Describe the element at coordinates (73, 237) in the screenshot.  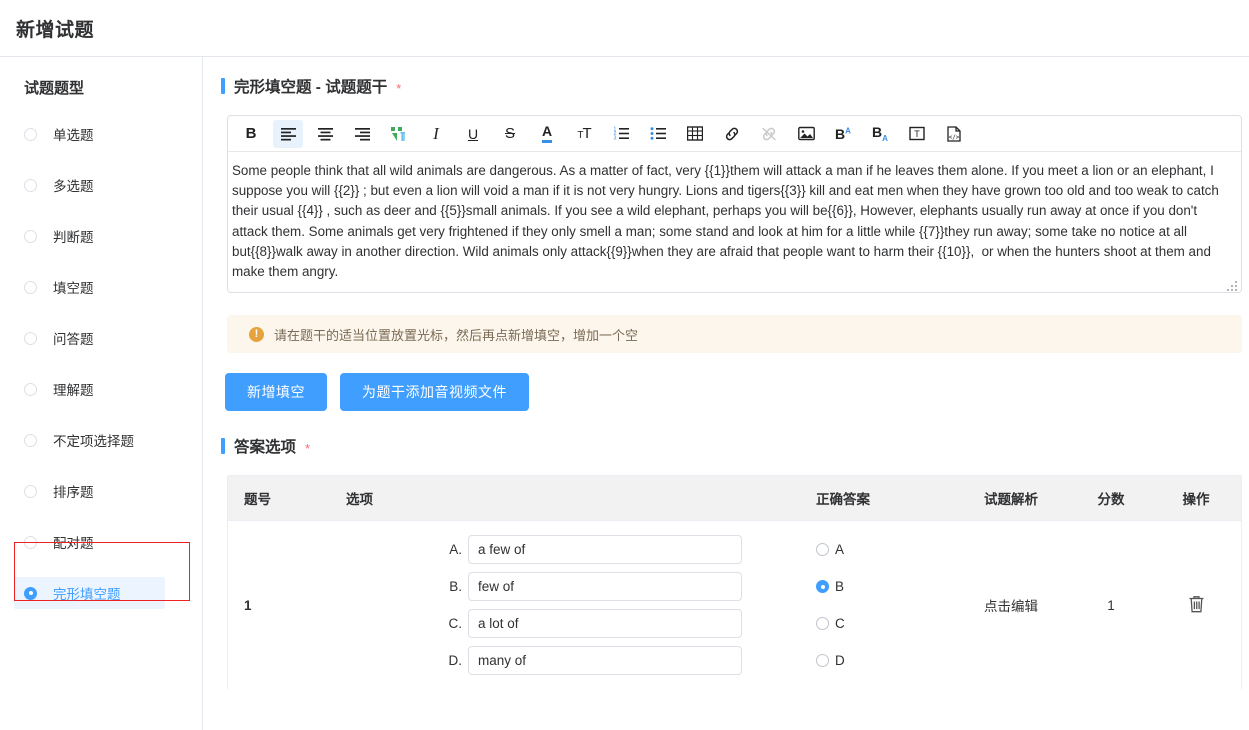
I see `sidebar-item-label: 判断题` at that location.